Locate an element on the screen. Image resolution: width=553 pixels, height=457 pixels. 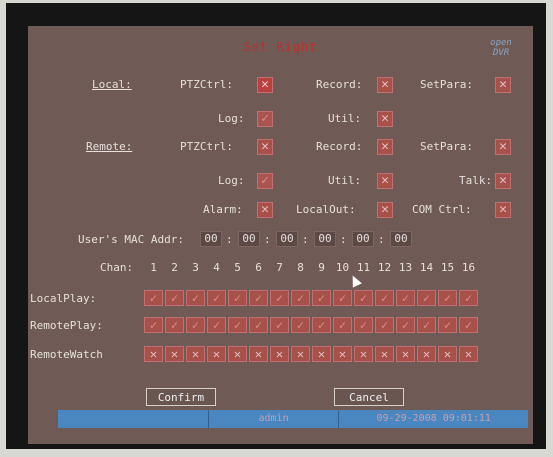
remote-alarm-checkbox: ✕ is located at coordinates (265, 210).